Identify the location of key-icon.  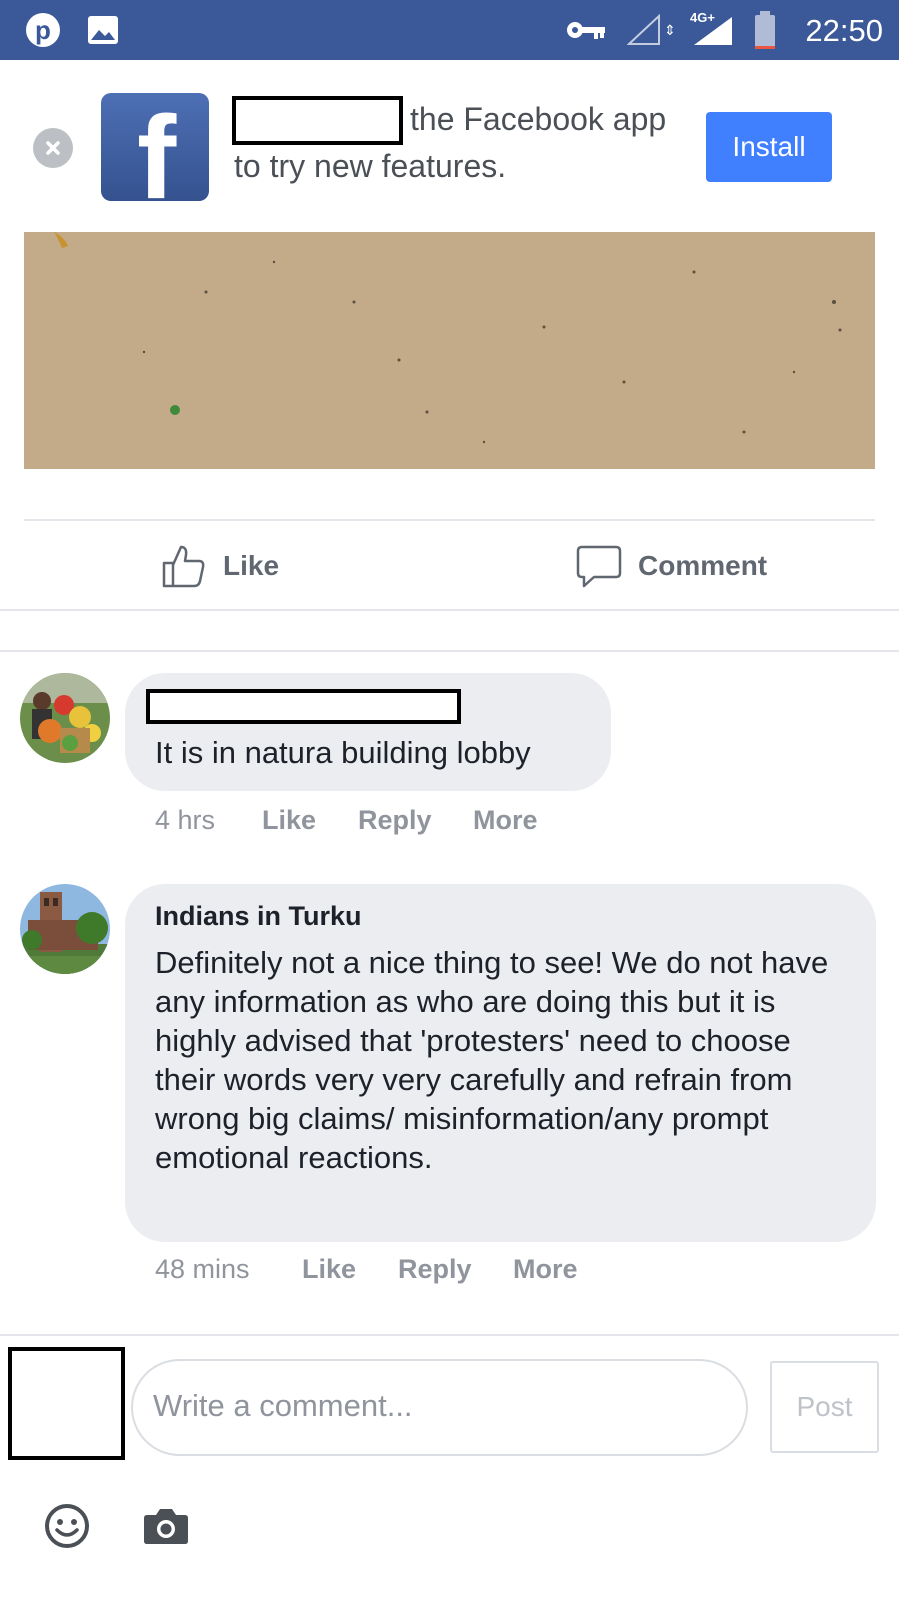
(586, 30).